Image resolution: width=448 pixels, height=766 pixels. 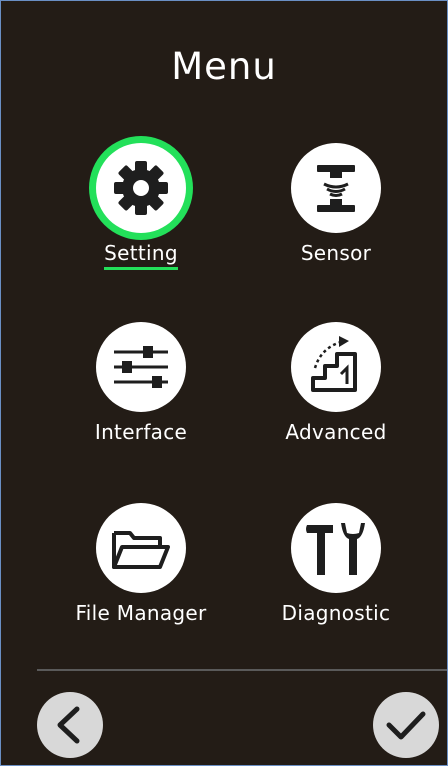 I want to click on tools-icon, so click(x=336, y=548).